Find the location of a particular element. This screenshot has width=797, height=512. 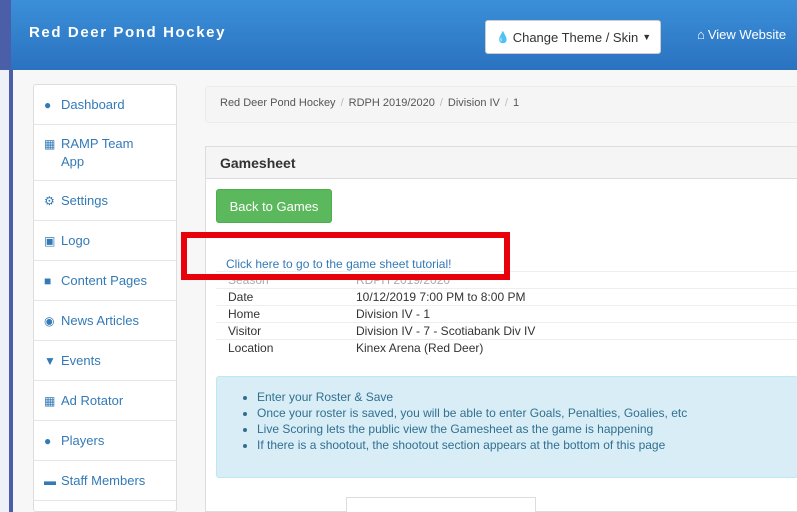

sidebar-item-label: Ad Rotator is located at coordinates (92, 400).